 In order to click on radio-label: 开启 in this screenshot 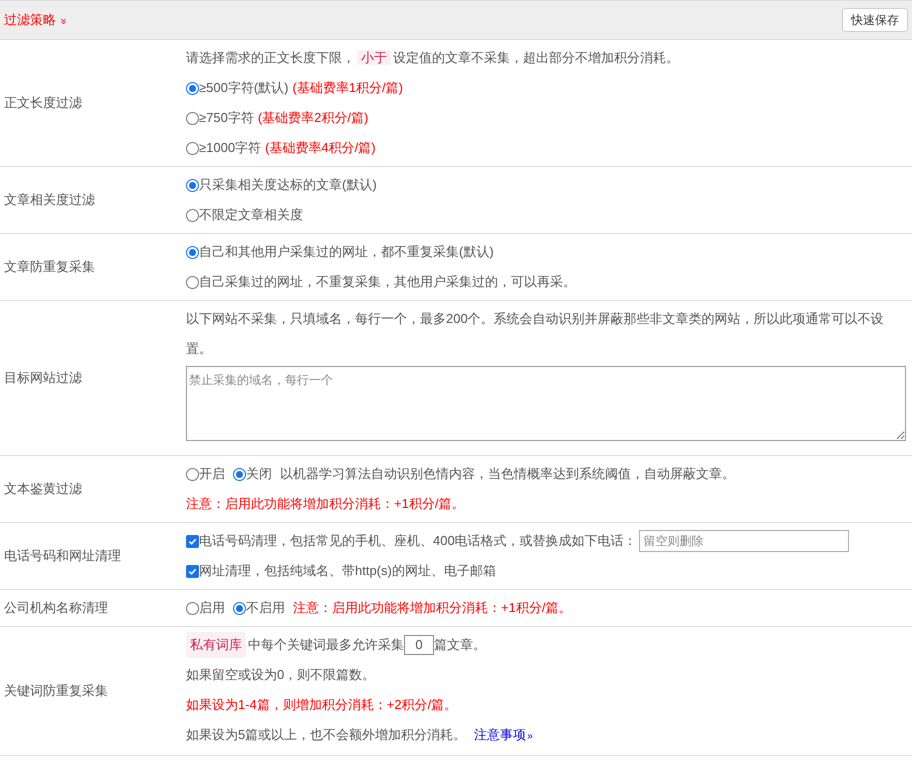, I will do `click(212, 474)`.